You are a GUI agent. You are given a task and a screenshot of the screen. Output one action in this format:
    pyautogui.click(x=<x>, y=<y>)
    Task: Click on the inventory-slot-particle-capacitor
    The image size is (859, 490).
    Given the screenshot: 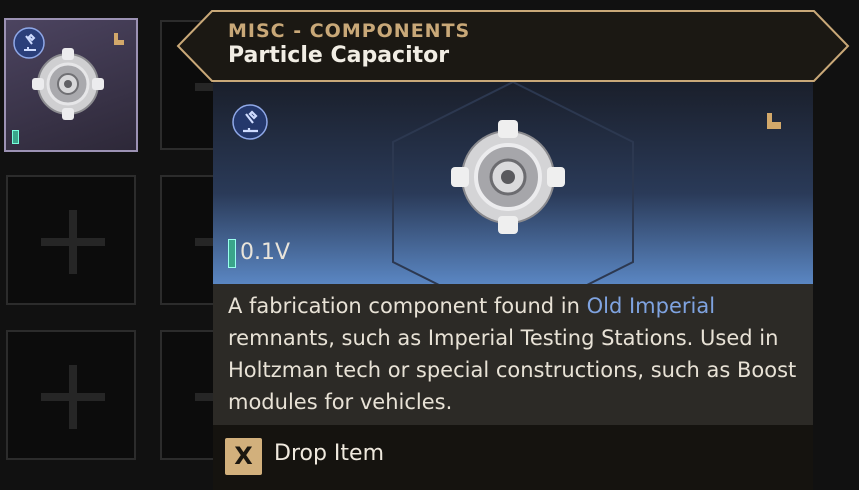 What is the action you would take?
    pyautogui.click(x=71, y=85)
    